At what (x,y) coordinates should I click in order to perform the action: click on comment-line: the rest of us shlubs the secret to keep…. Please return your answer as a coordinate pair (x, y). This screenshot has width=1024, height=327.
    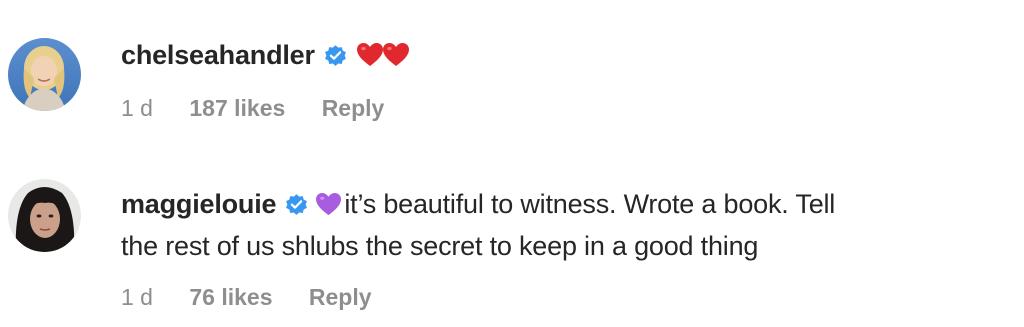
    Looking at the image, I should click on (557, 246).